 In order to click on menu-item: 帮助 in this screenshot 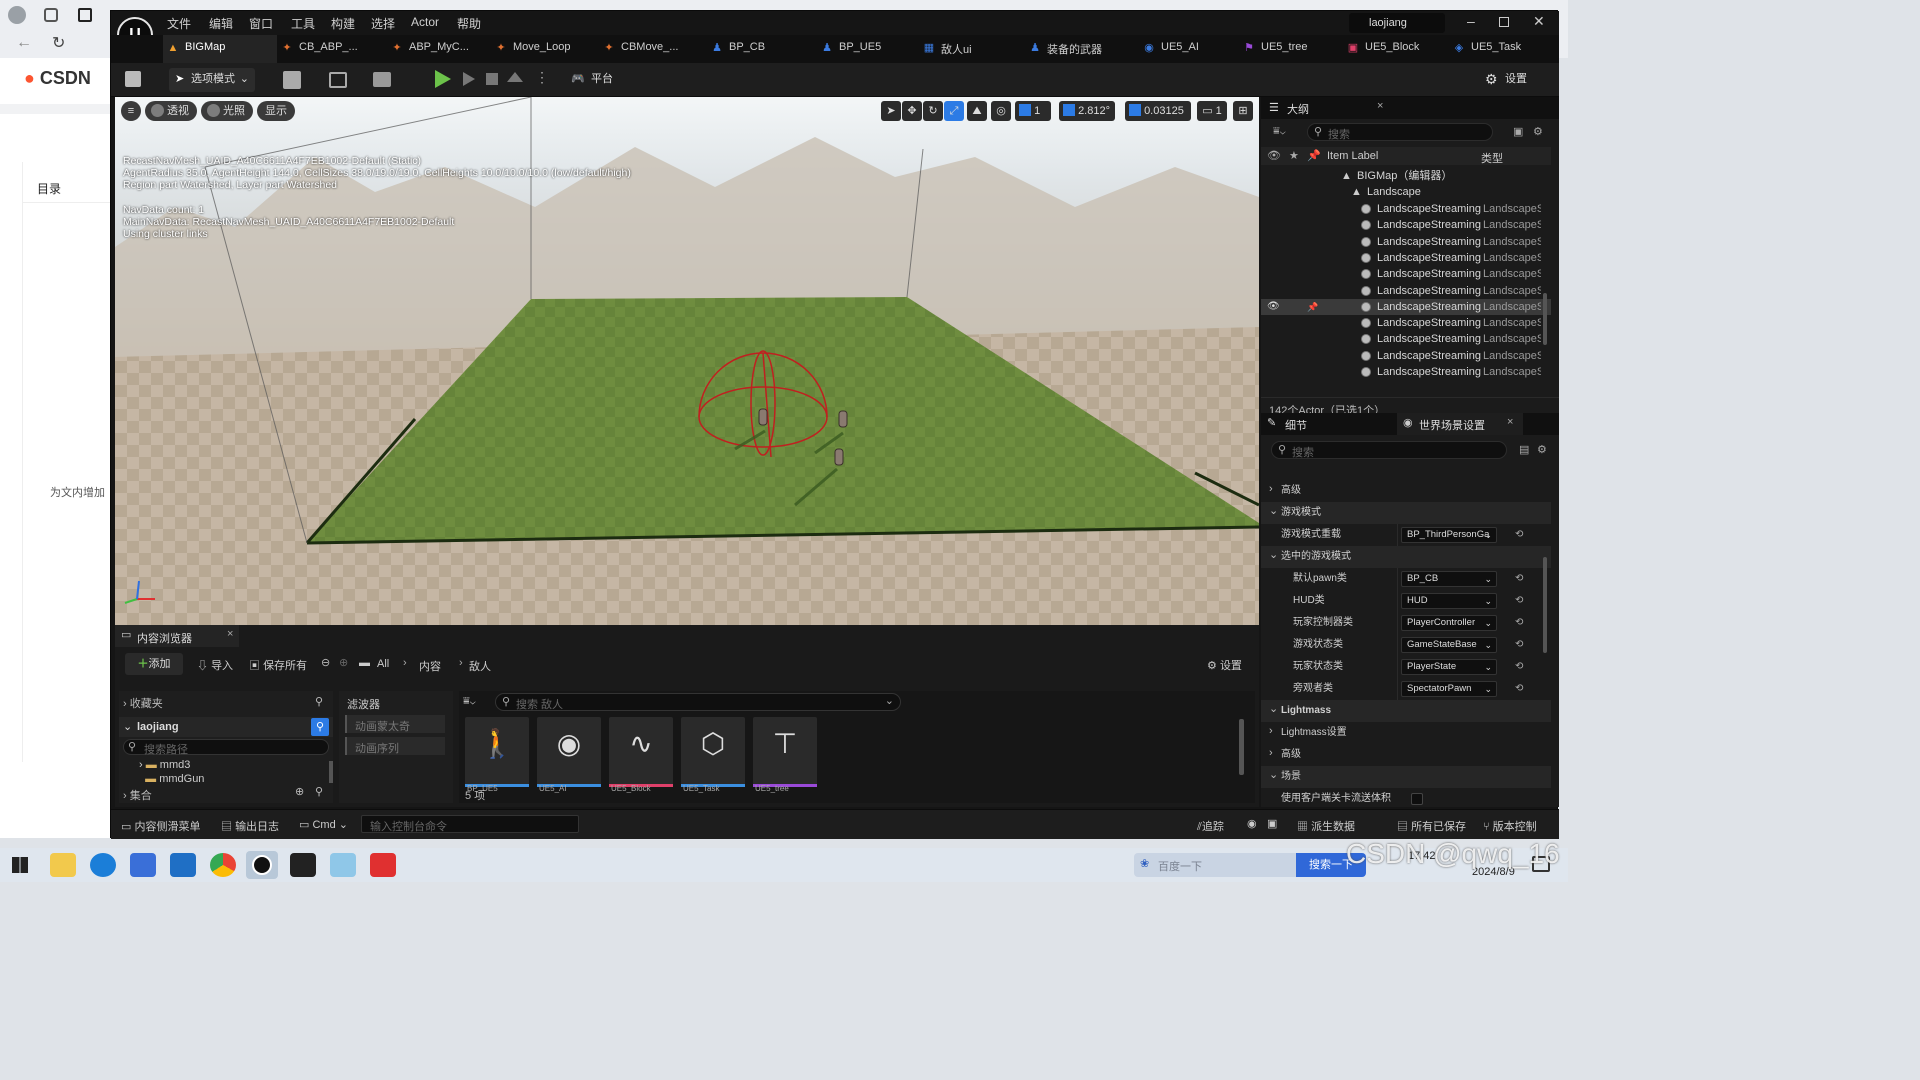, I will do `click(469, 23)`.